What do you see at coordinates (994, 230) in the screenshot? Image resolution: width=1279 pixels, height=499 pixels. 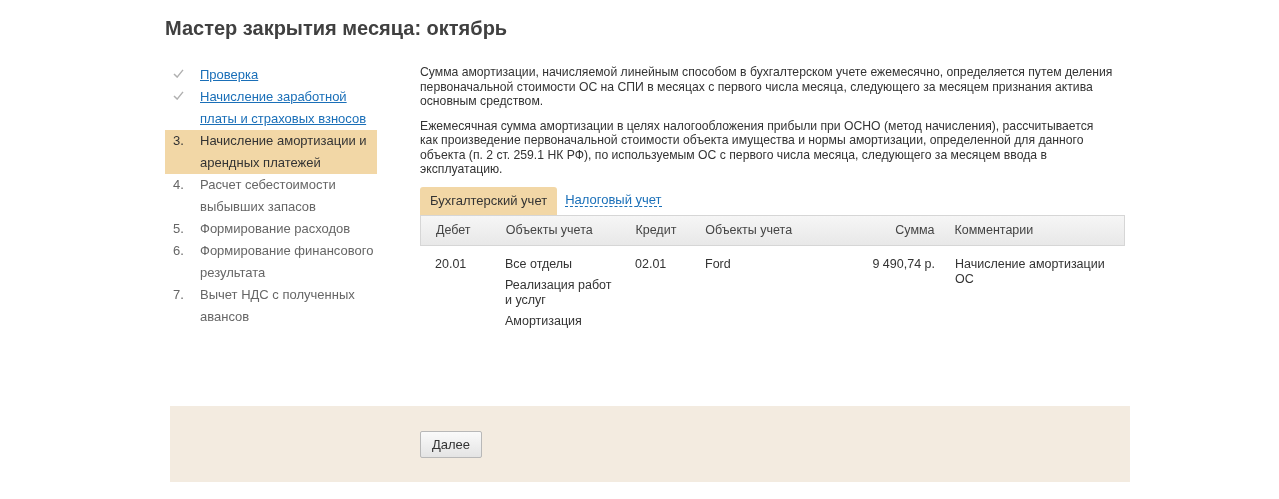 I see `column-header: Комментарии` at bounding box center [994, 230].